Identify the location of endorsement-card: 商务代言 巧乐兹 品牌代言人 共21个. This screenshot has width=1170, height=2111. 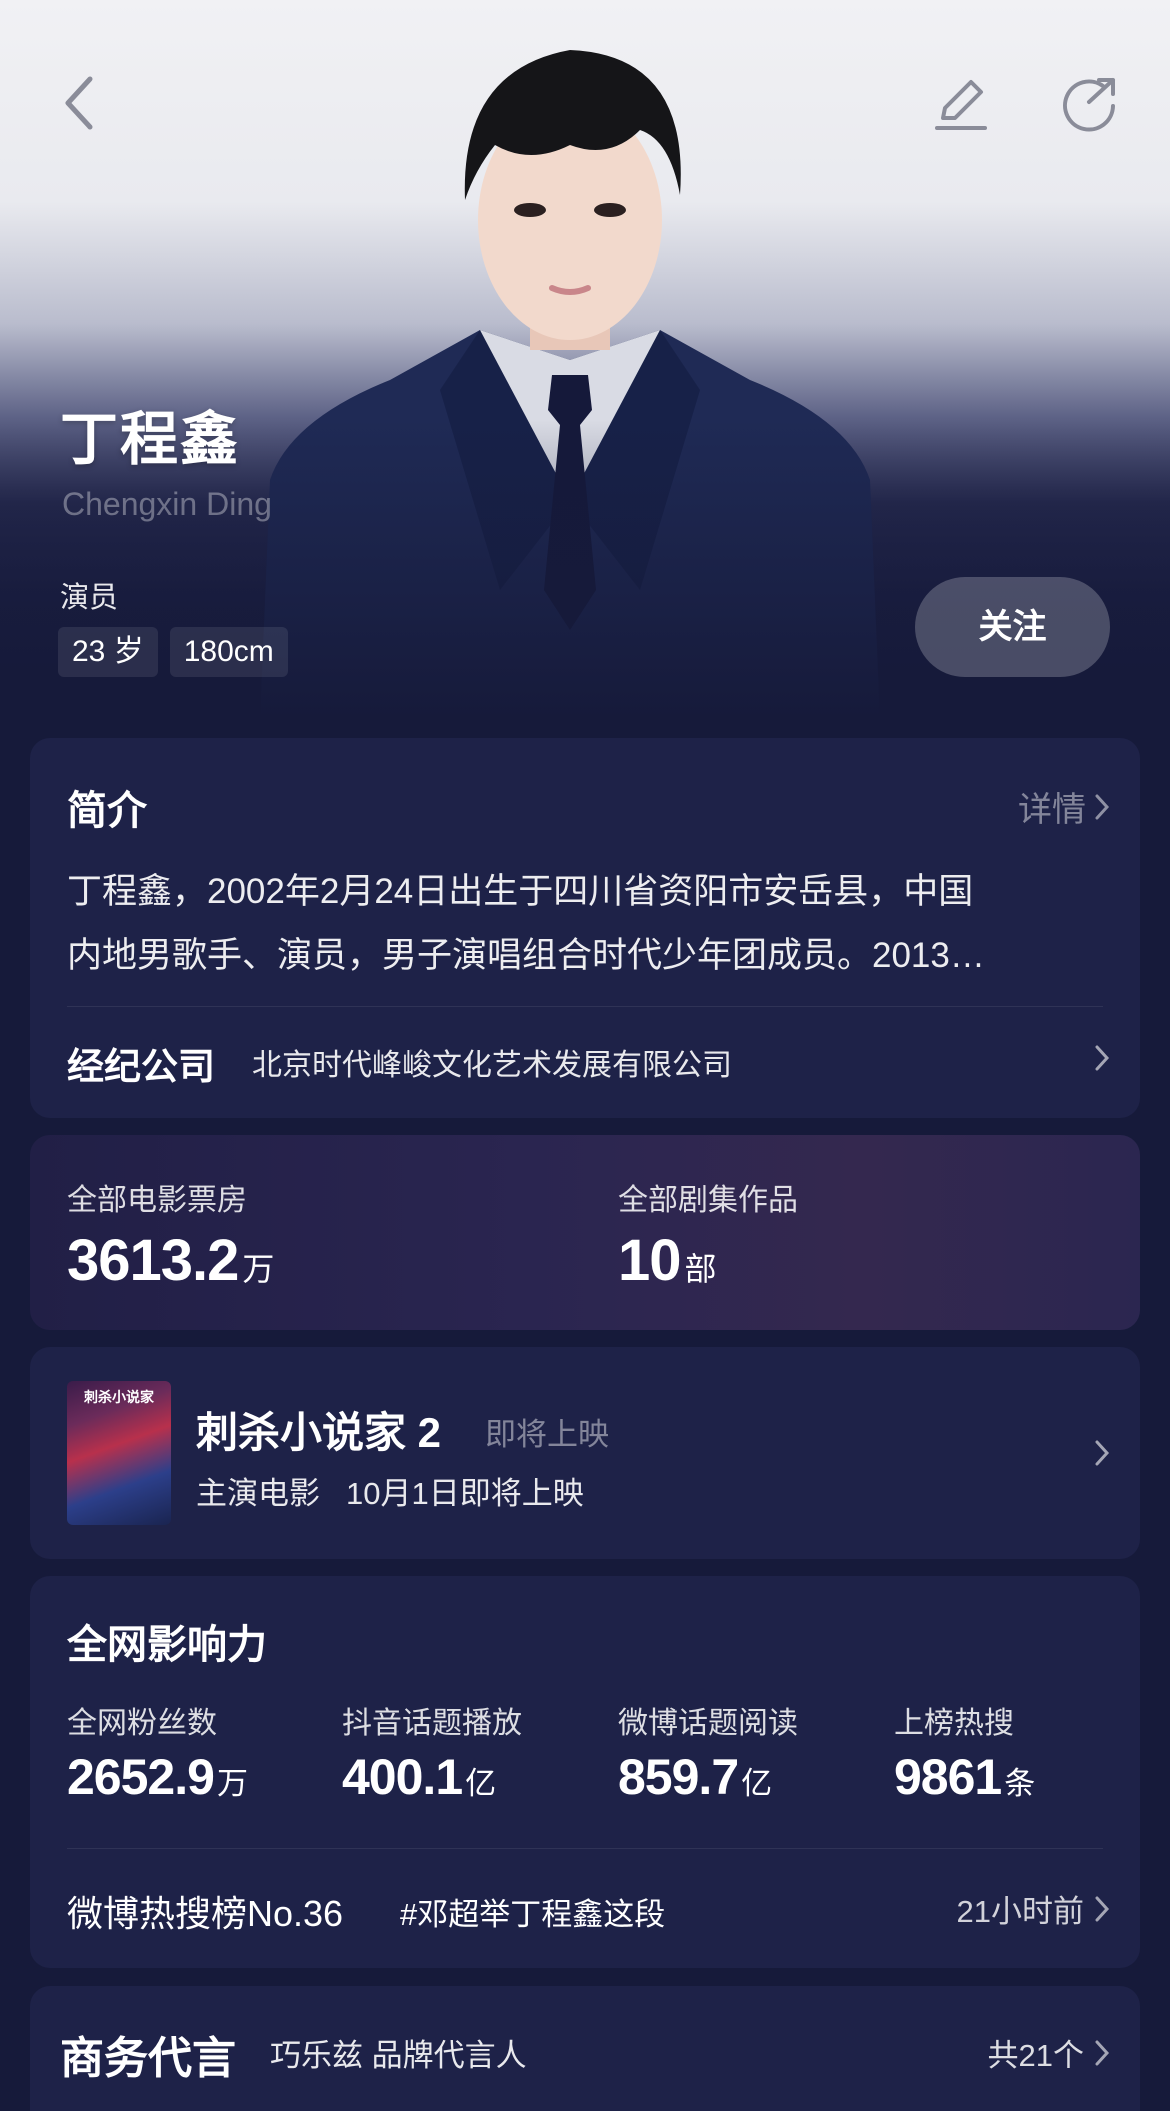
(585, 2048).